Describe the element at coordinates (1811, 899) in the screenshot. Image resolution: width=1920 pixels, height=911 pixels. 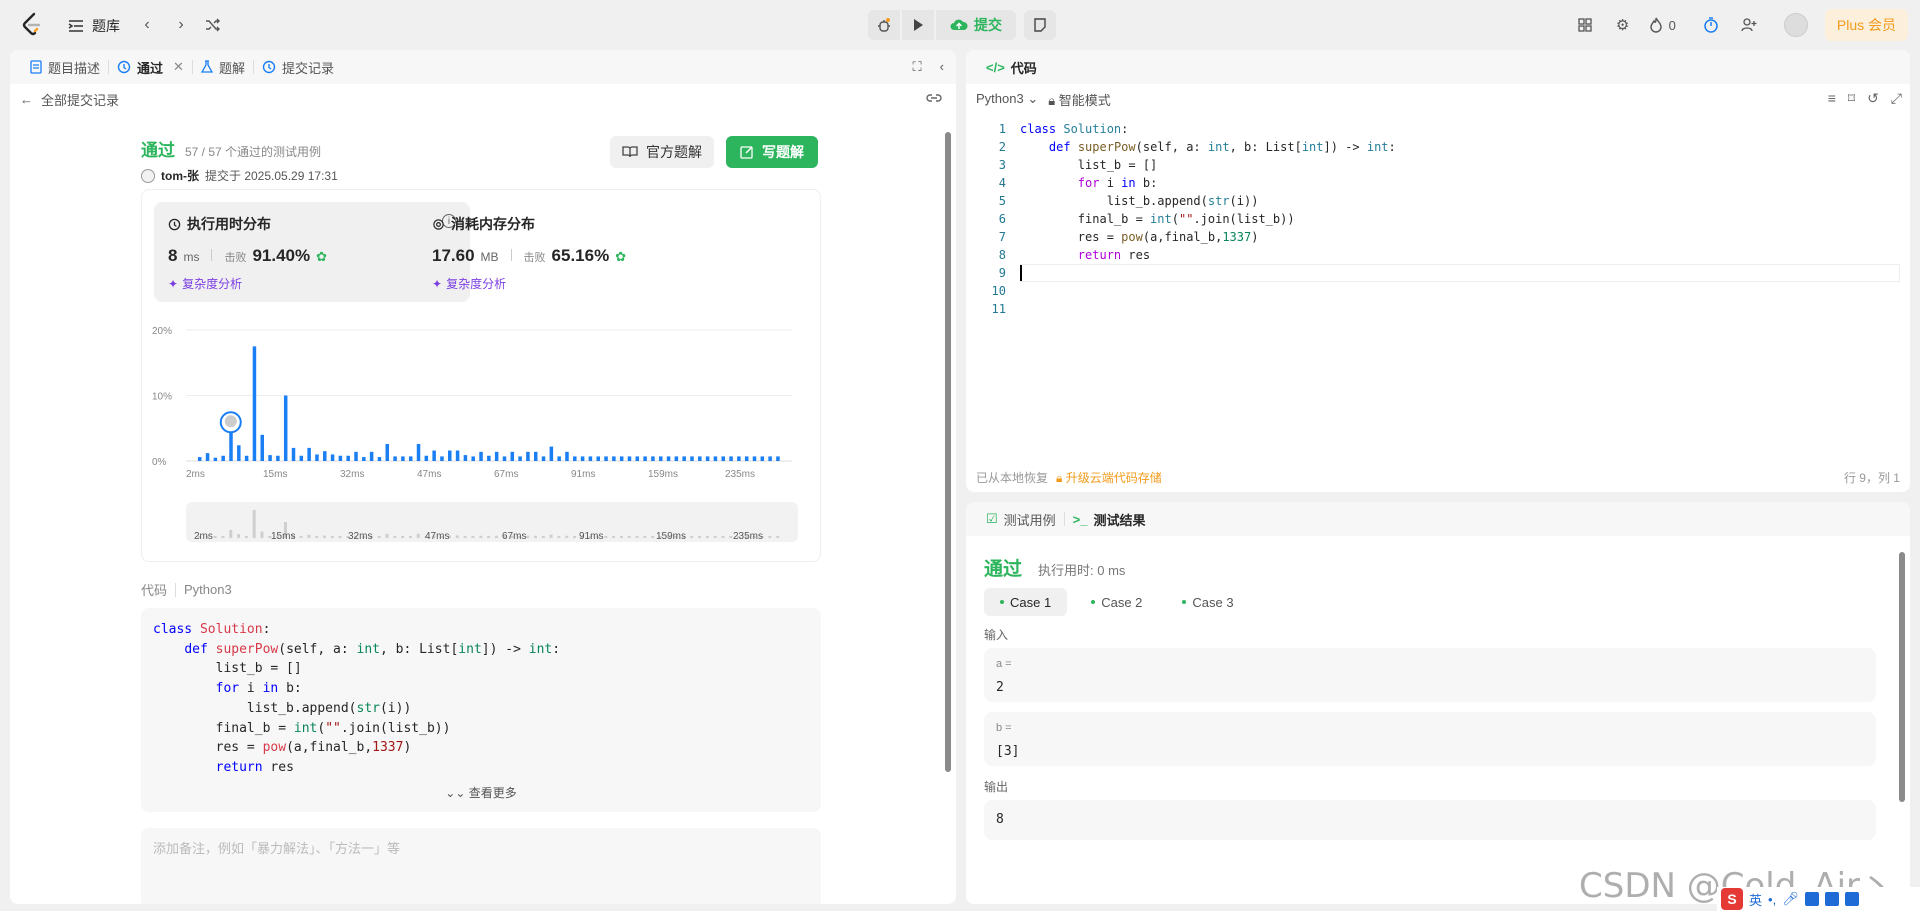
I see `keyboard-icon` at that location.